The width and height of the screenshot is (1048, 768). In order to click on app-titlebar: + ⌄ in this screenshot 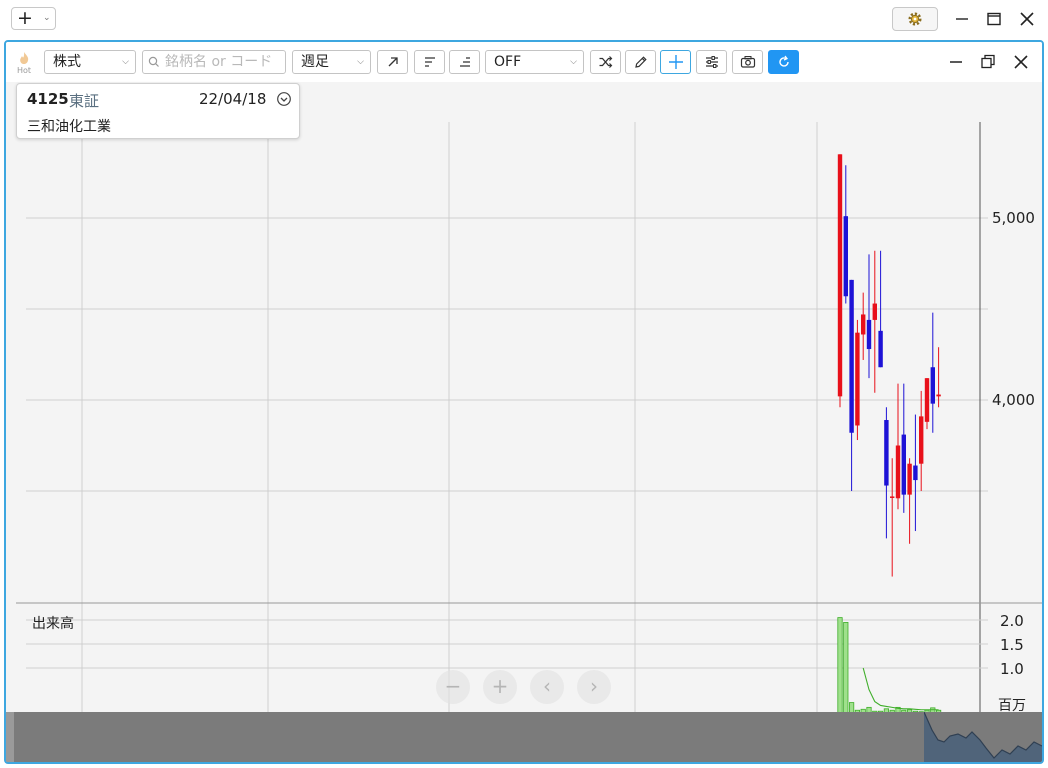, I will do `click(524, 19)`.